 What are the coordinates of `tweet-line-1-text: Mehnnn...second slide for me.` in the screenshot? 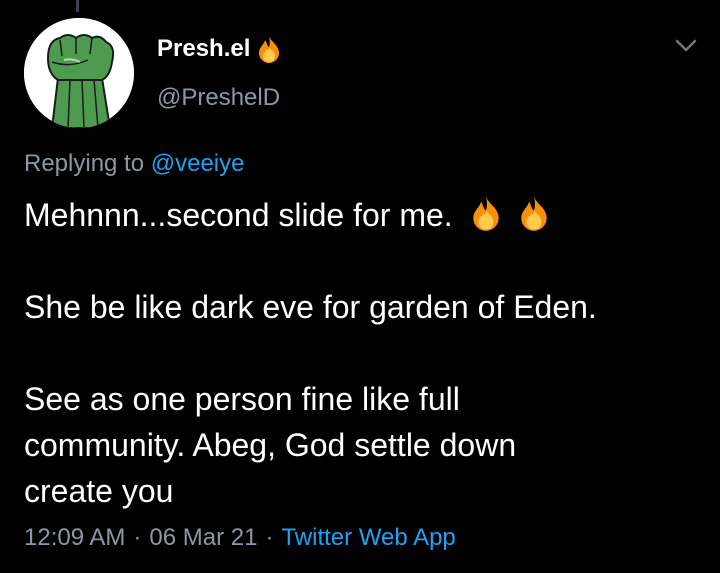 It's located at (238, 215).